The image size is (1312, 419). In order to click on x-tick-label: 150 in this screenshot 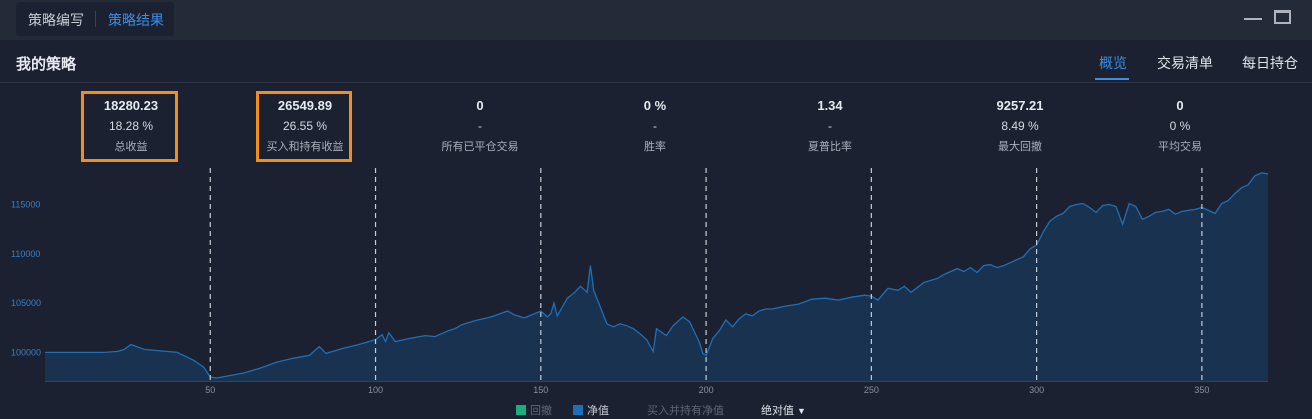, I will do `click(540, 390)`.